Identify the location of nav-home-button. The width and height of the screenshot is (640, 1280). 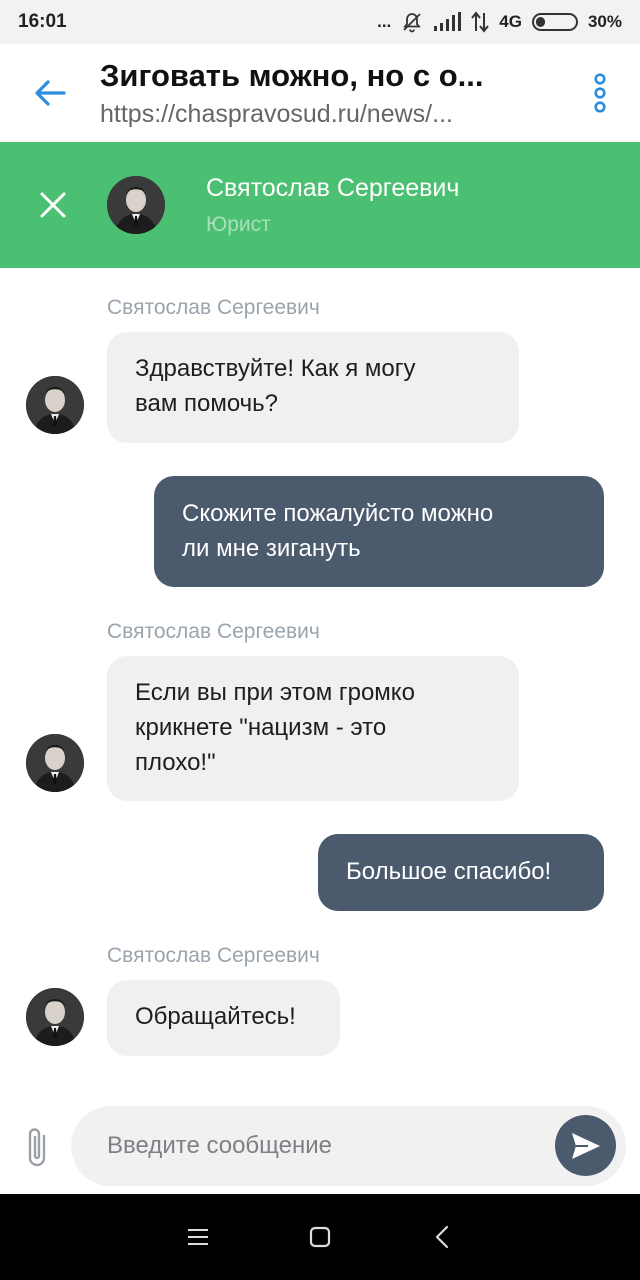
(320, 1237).